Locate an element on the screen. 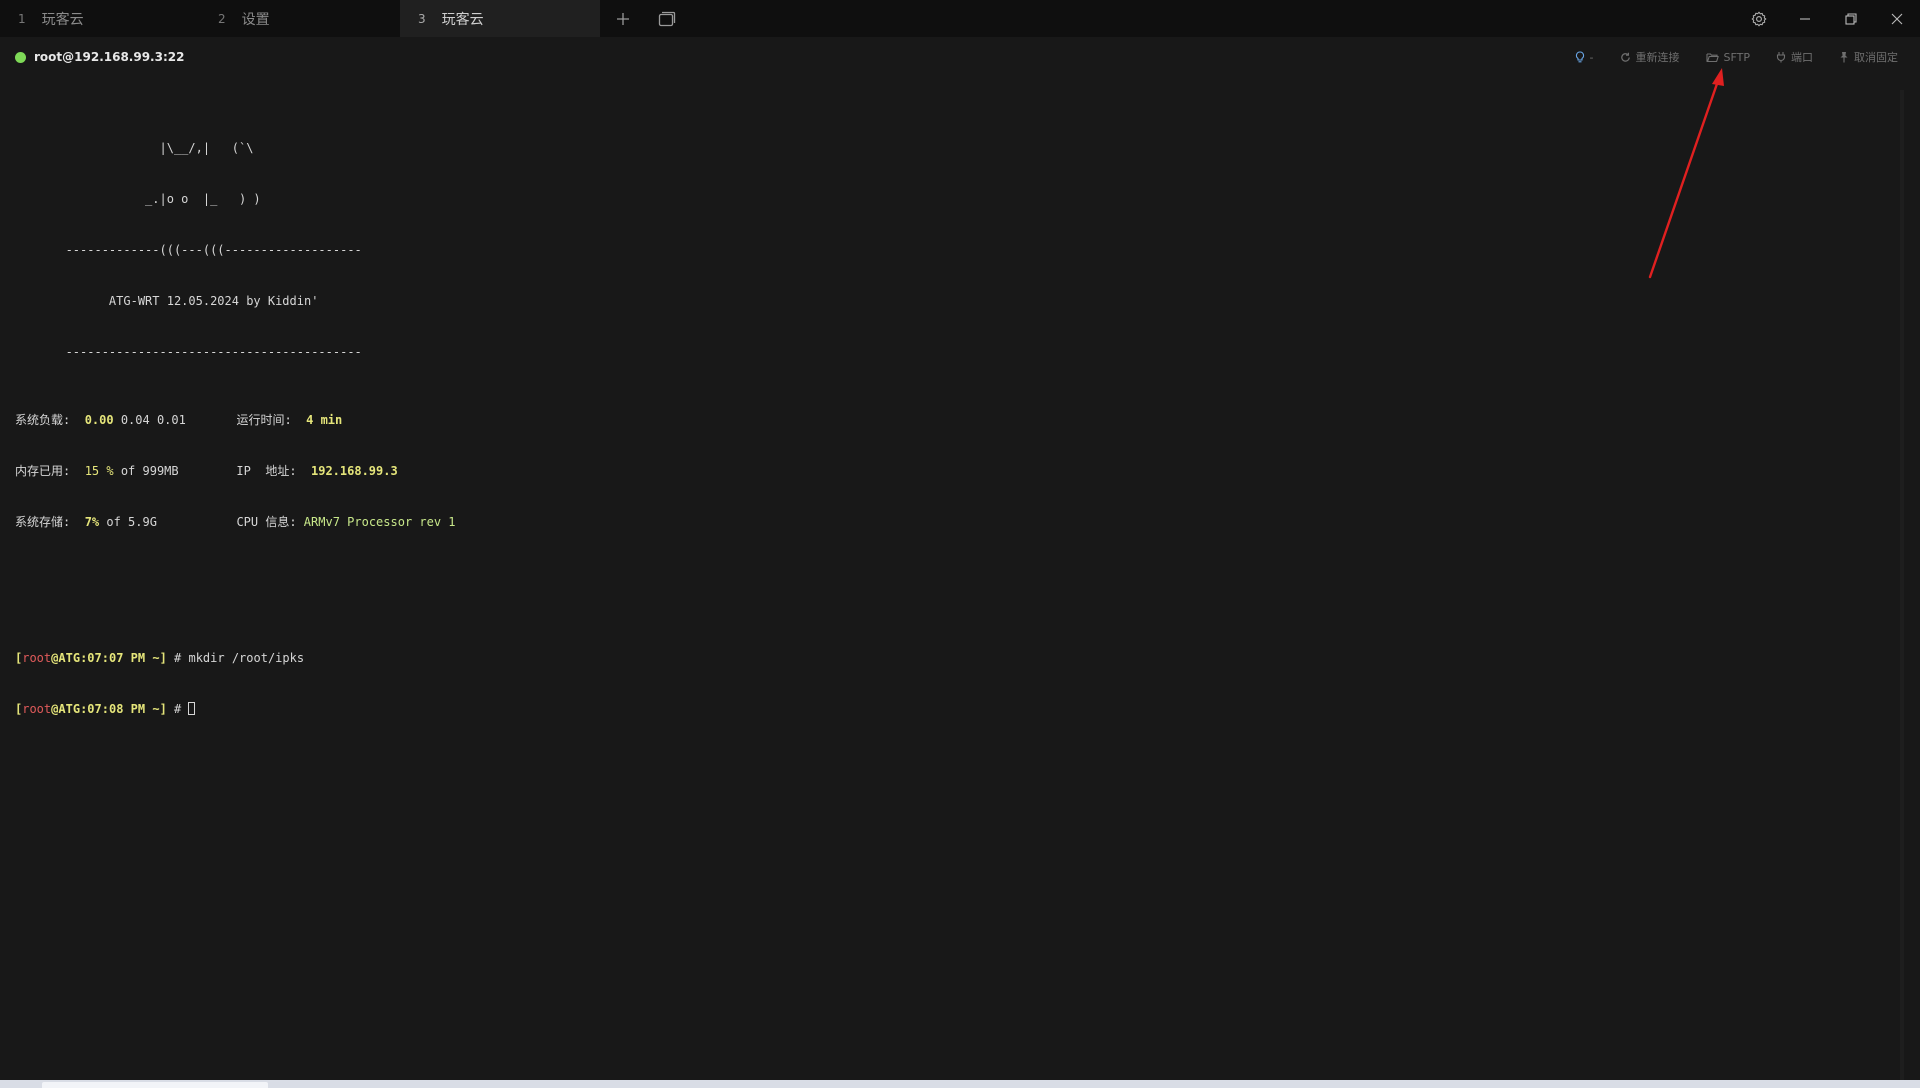 This screenshot has width=1920, height=1088. banner-line: ATG-WRT 12.05.2024 by Kiddin' is located at coordinates (167, 301).